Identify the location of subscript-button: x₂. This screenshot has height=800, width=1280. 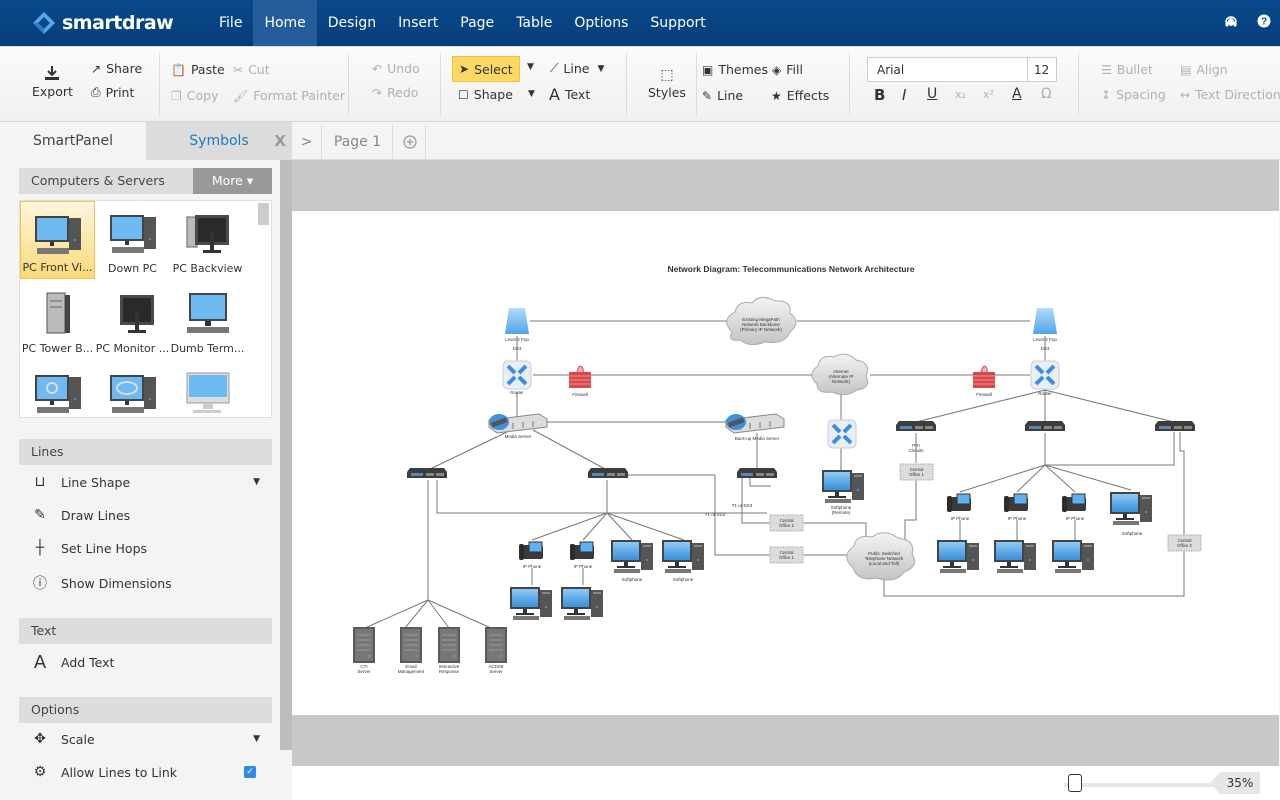
(960, 94).